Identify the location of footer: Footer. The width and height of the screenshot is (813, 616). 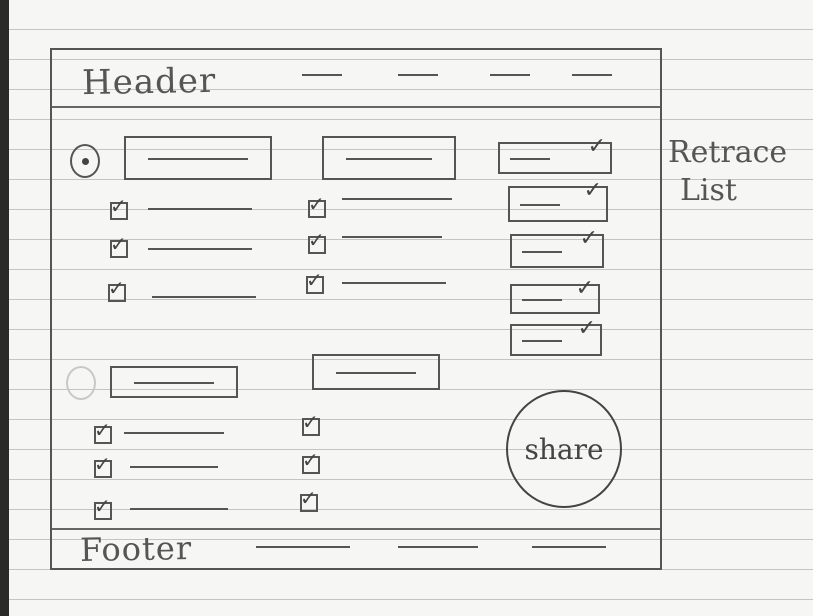
(356, 548).